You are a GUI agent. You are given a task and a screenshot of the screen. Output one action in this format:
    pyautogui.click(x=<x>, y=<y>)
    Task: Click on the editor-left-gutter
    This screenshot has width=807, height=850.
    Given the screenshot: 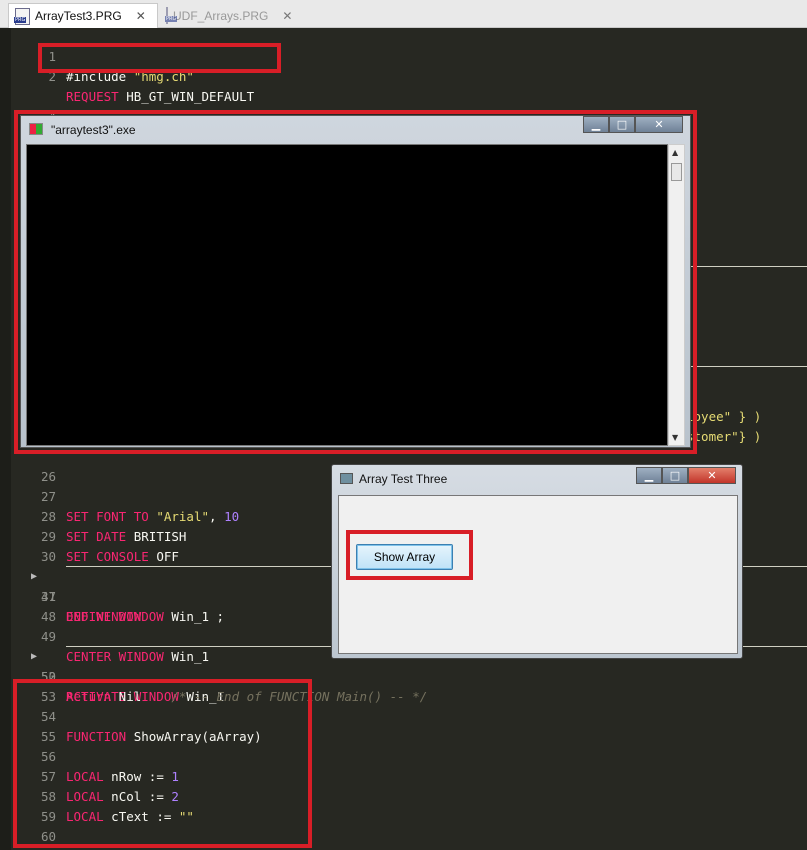 What is the action you would take?
    pyautogui.click(x=5, y=439)
    